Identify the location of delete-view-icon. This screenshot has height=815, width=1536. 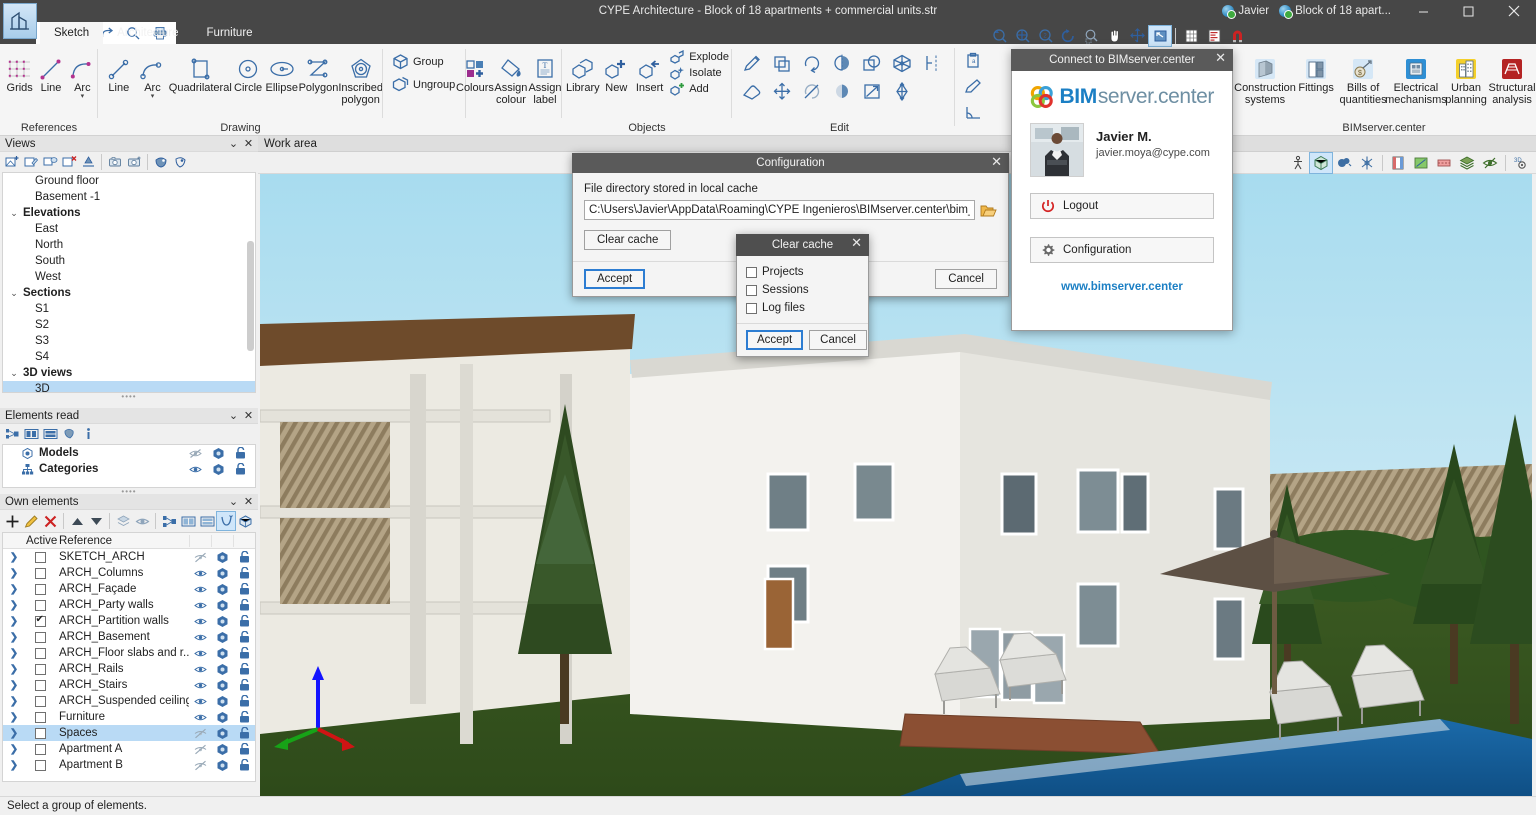
(69, 162).